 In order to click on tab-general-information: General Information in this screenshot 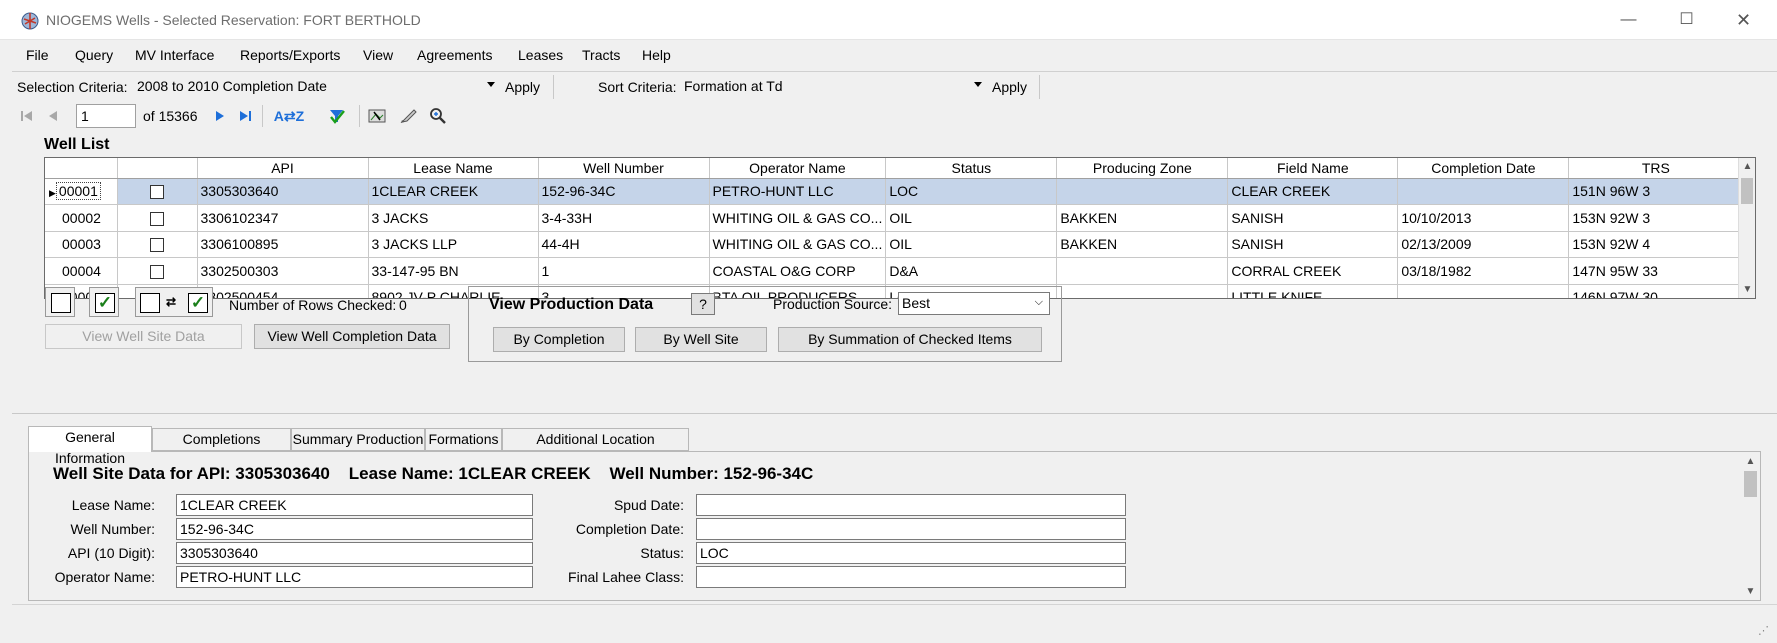, I will do `click(90, 446)`.